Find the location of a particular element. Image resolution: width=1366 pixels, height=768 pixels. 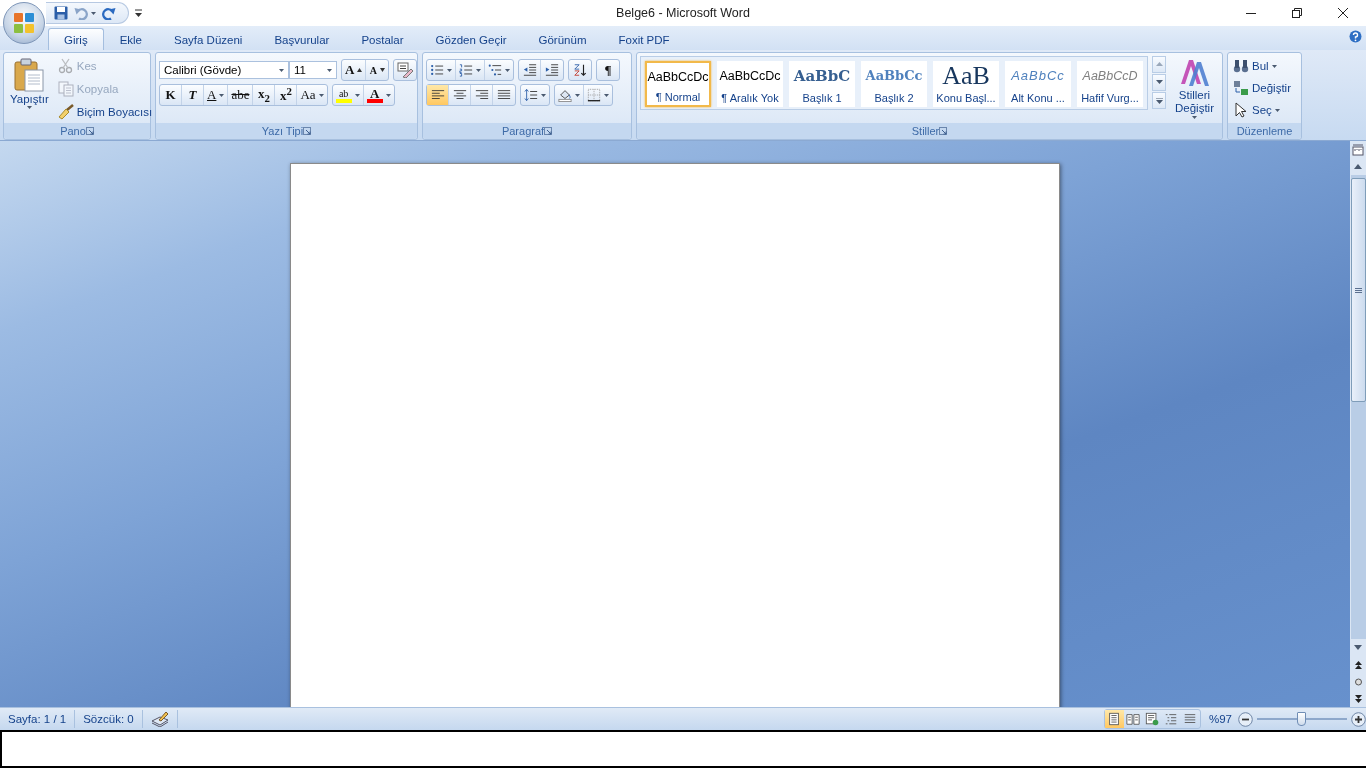

ruler-icon is located at coordinates (1358, 149).